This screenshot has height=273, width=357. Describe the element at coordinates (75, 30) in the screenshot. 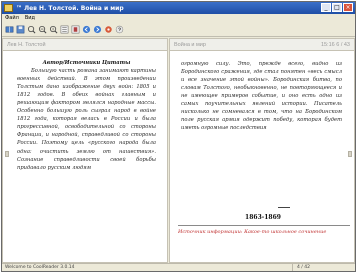

I see `bookmark-icon` at that location.